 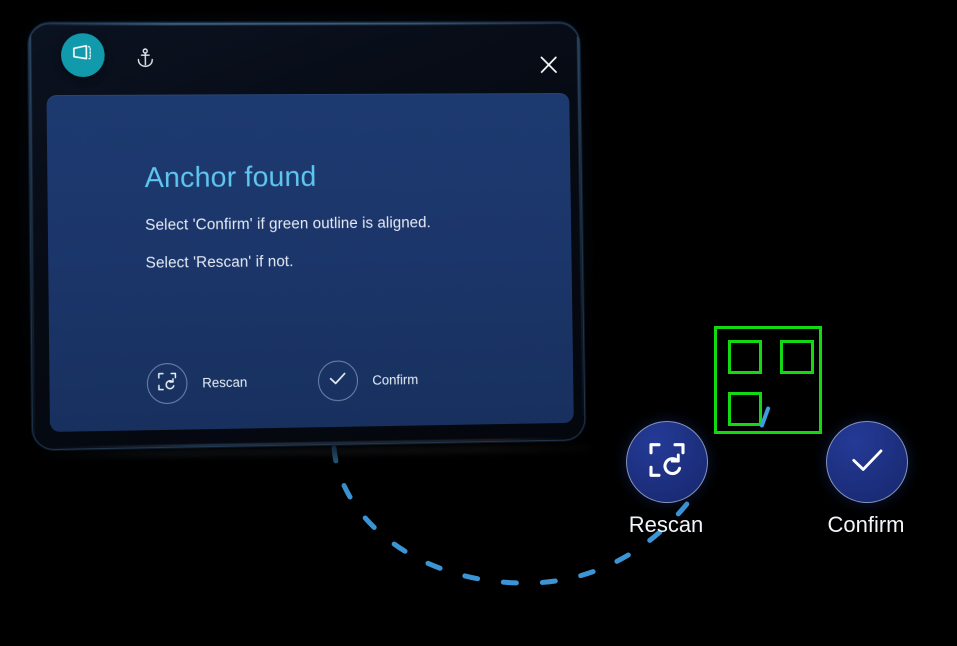 I want to click on dialog-confirm-button: Confirm, so click(x=368, y=380).